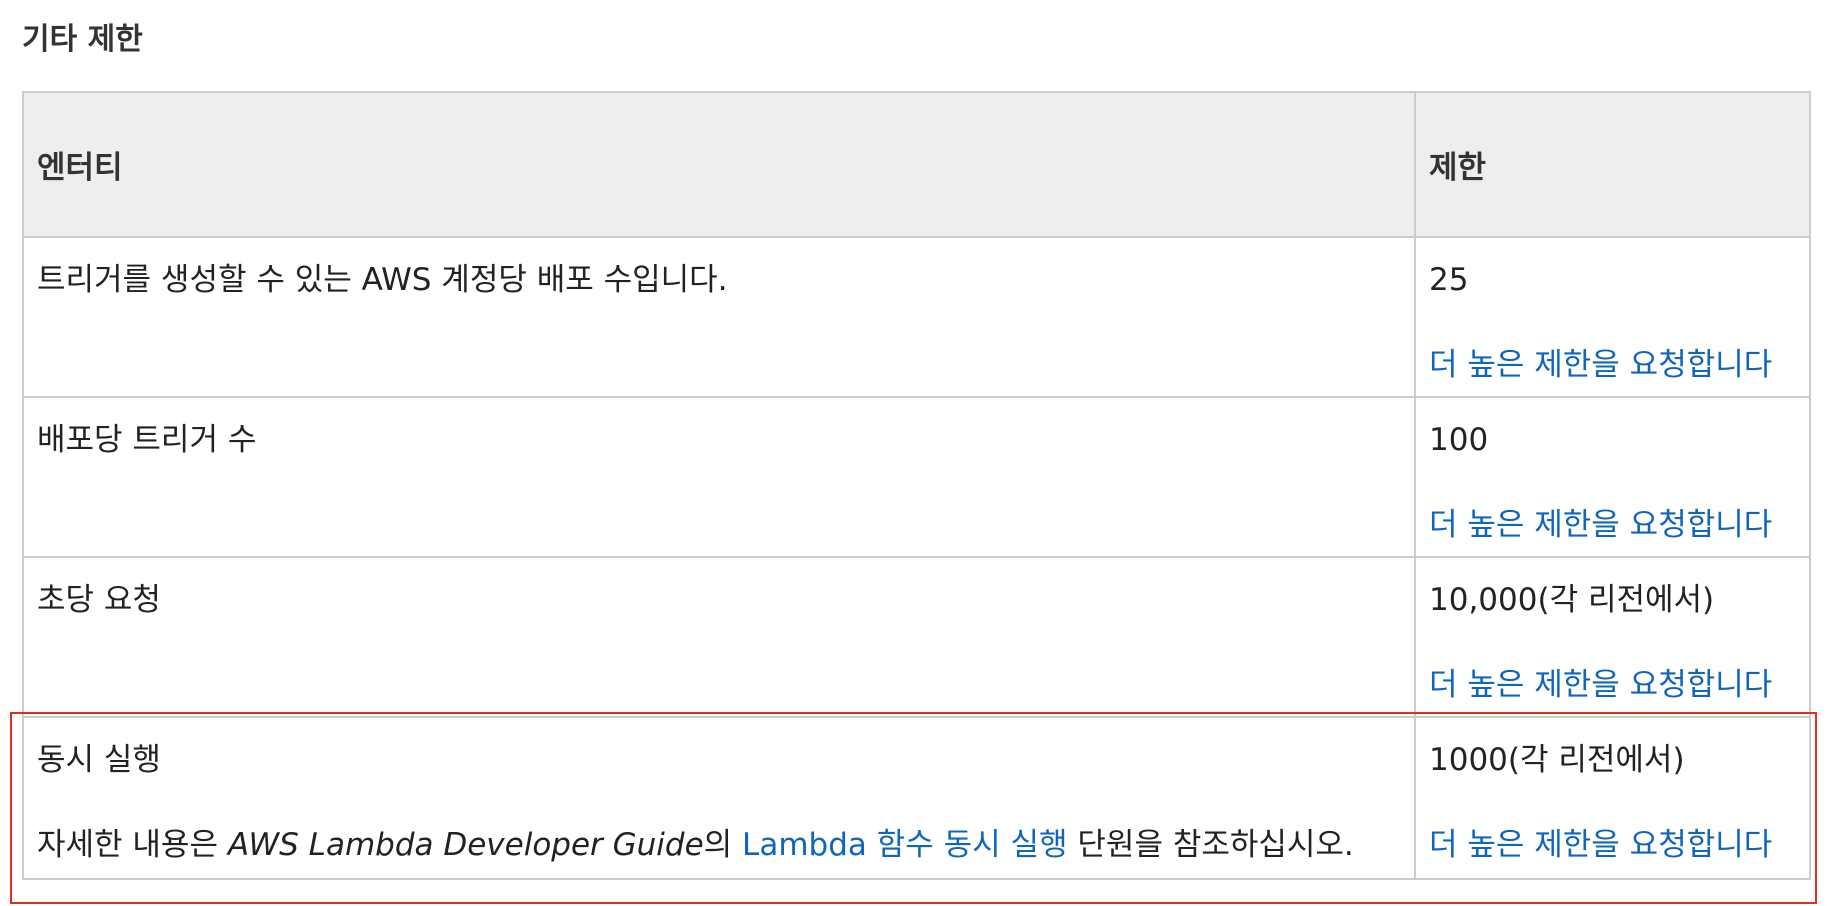  I want to click on note-particle: 의, so click(723, 845).